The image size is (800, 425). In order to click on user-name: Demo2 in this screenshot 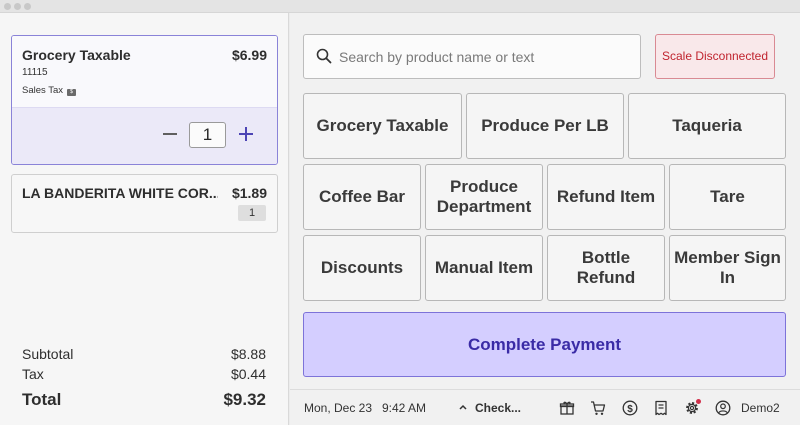, I will do `click(760, 408)`.